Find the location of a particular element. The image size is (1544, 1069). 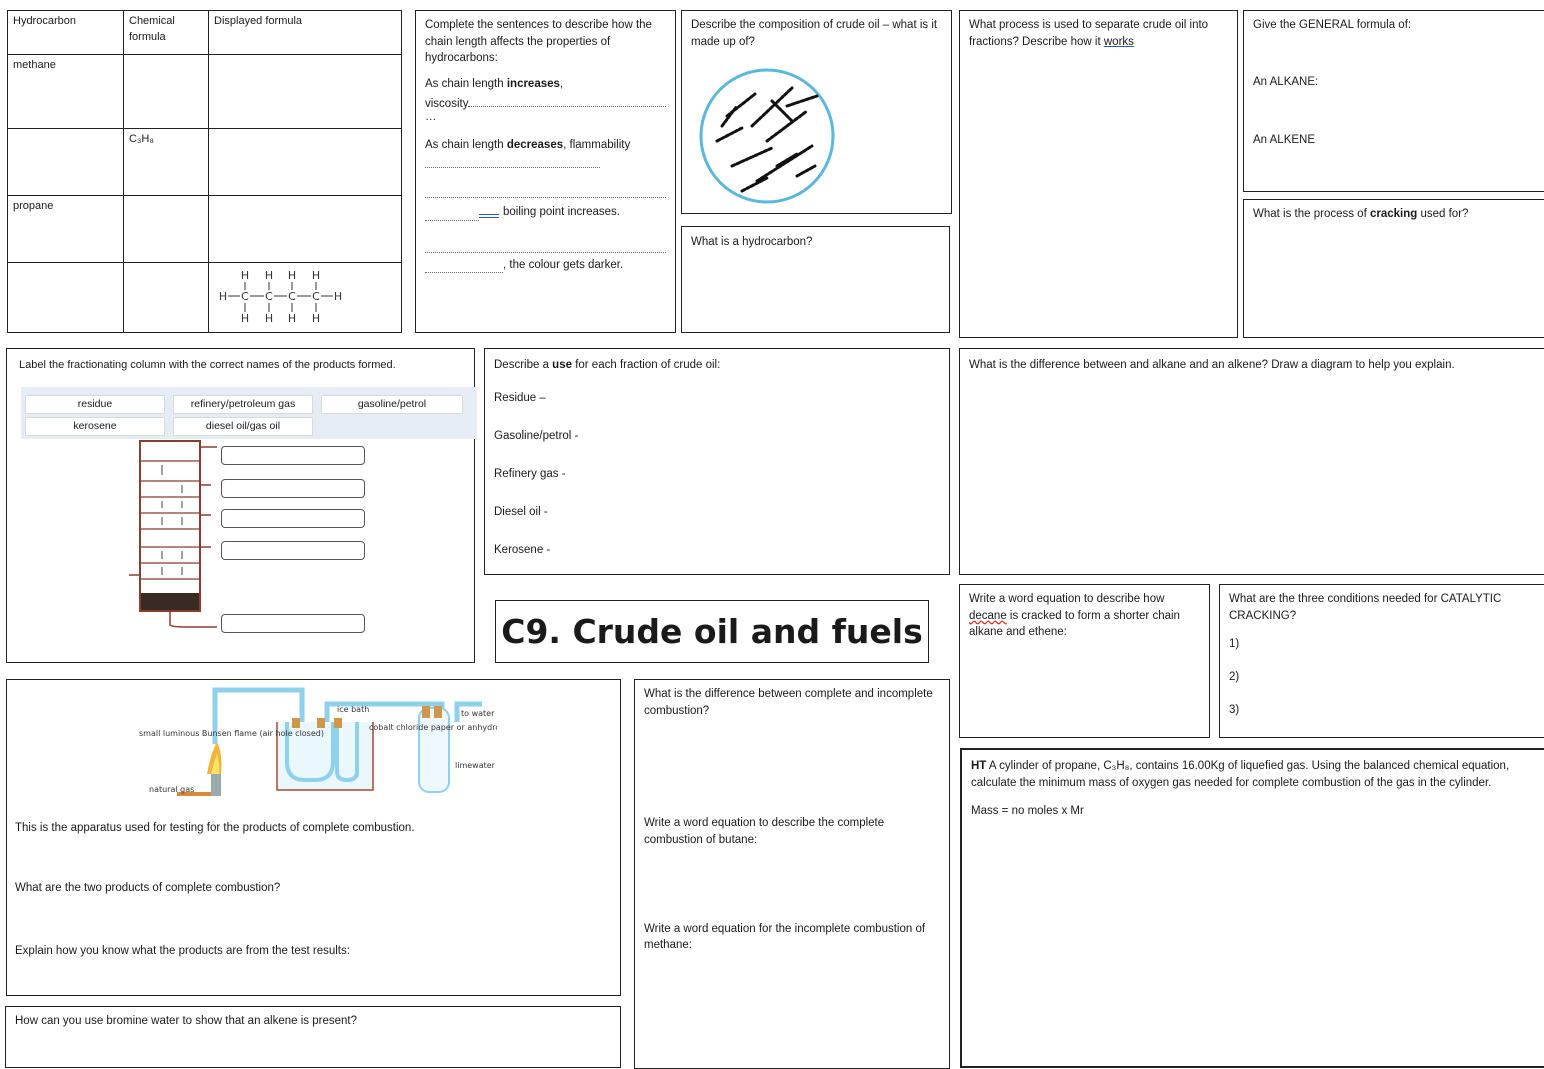

chain-sentence-increase: As chain length increases, is located at coordinates (494, 84).